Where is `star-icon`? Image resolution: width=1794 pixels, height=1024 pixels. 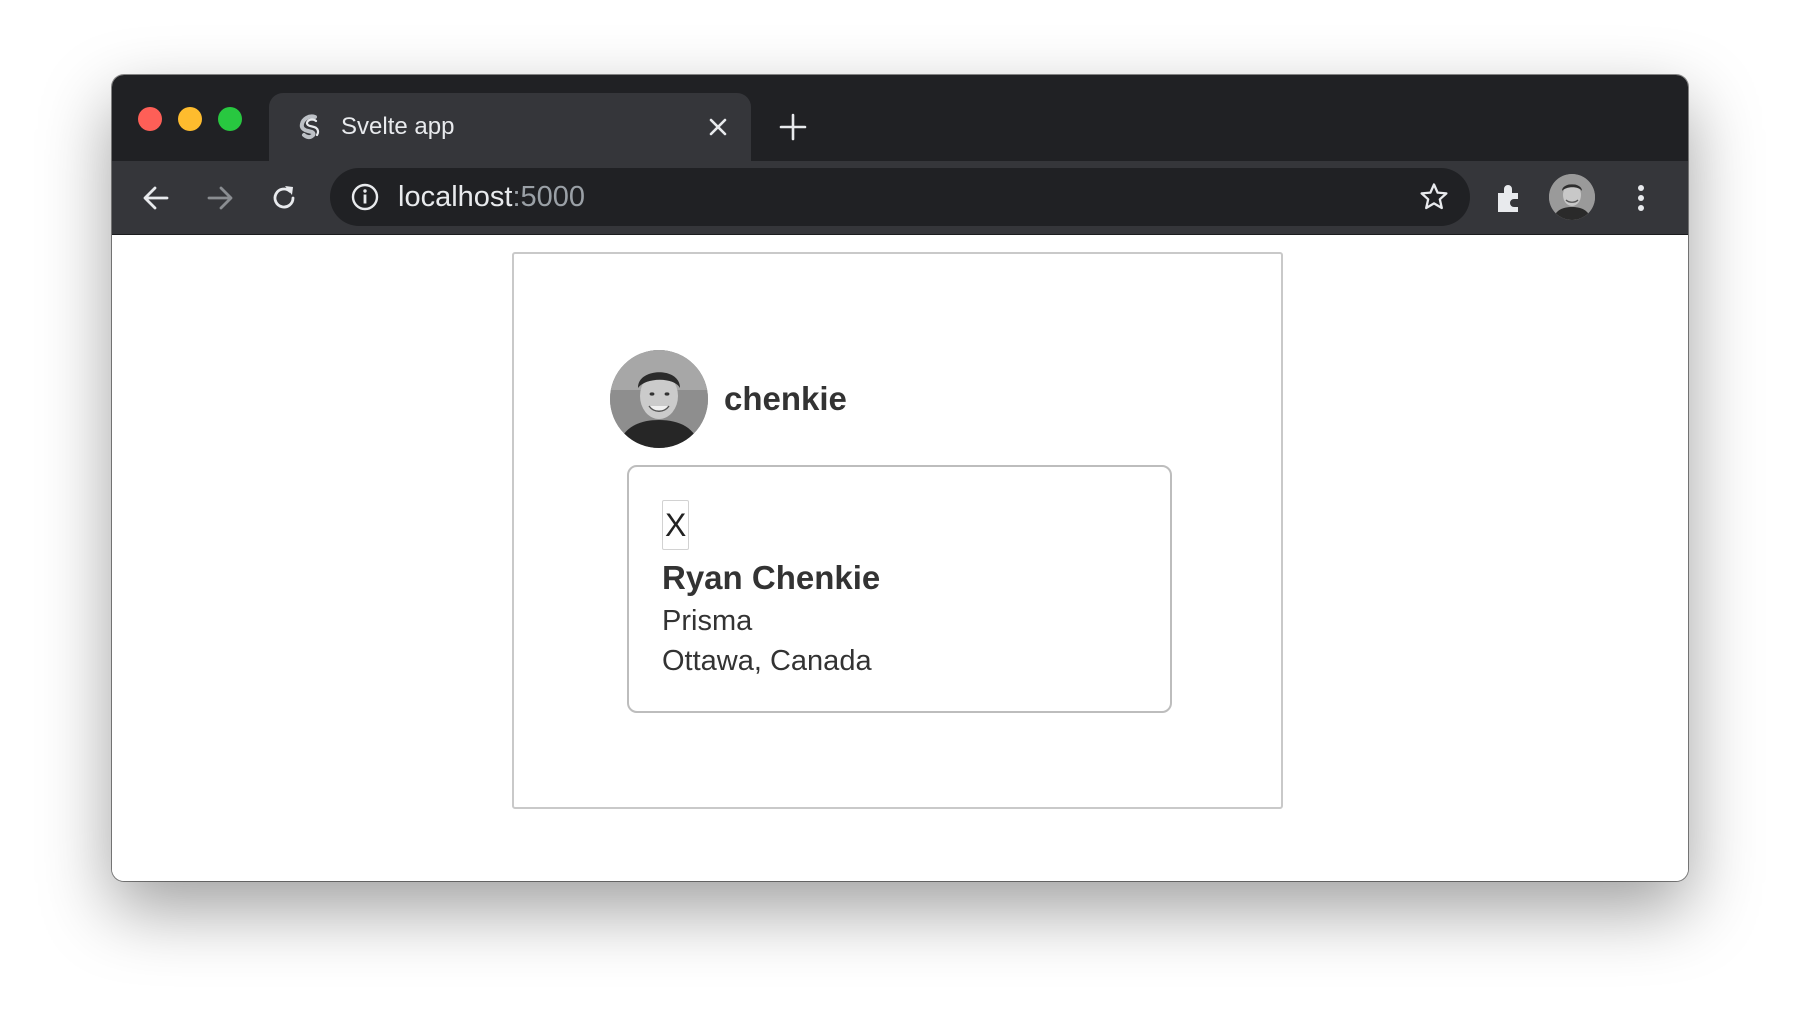
star-icon is located at coordinates (1434, 197).